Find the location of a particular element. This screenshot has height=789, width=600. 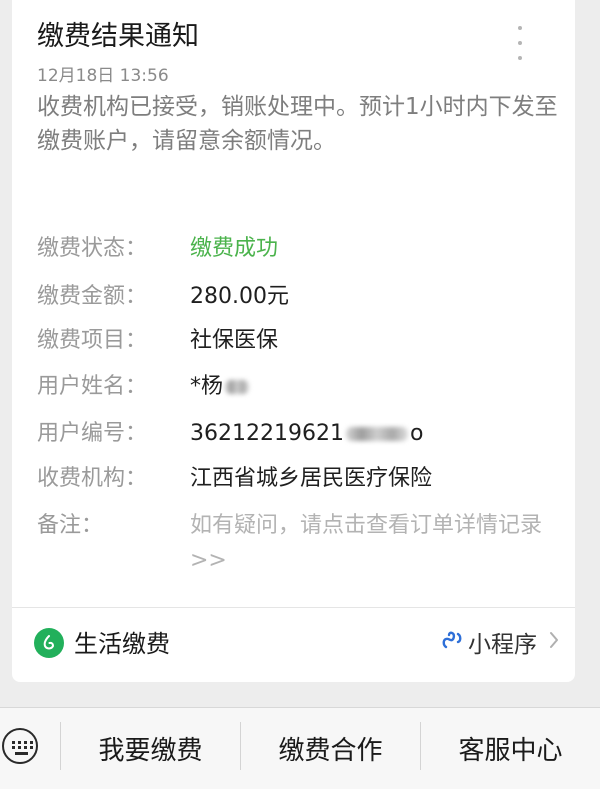

order-detail-link: 如有疑问，请点击查看订单详情记录>> is located at coordinates (372, 543).